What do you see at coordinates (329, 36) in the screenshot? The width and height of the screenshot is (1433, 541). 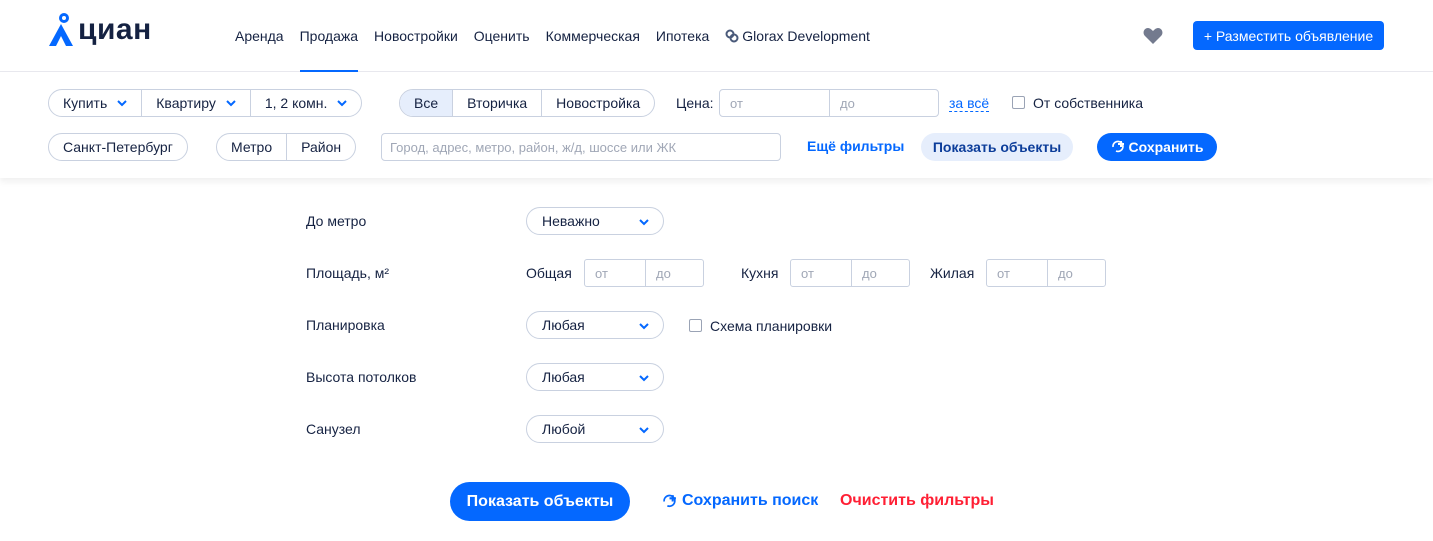 I see `nav-item-sale: Продажа` at bounding box center [329, 36].